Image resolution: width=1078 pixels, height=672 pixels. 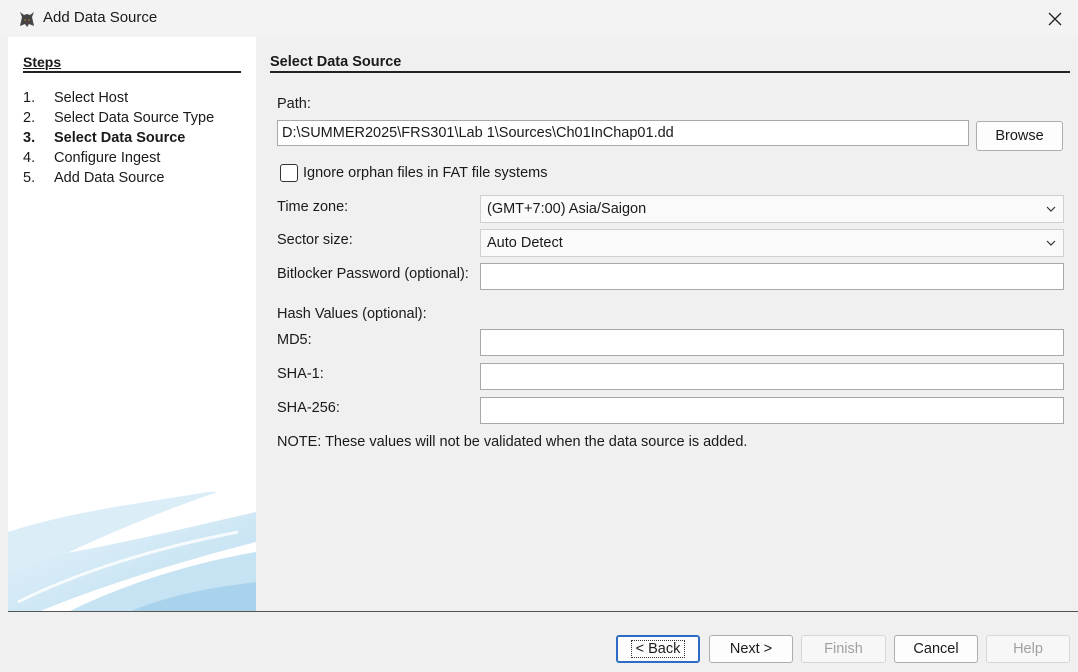 I want to click on sha1-field, so click(x=772, y=376).